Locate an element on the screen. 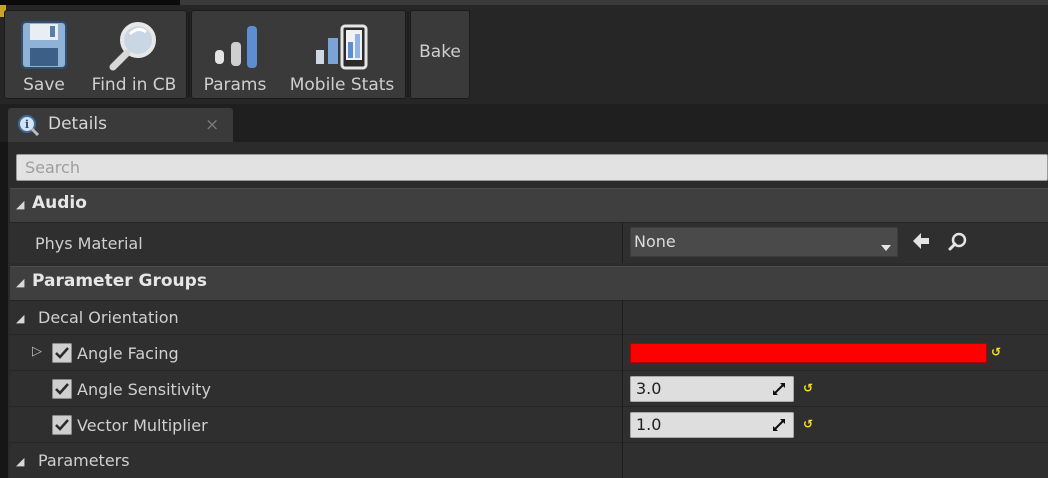  phys-material-dropdown: None is located at coordinates (764, 242).